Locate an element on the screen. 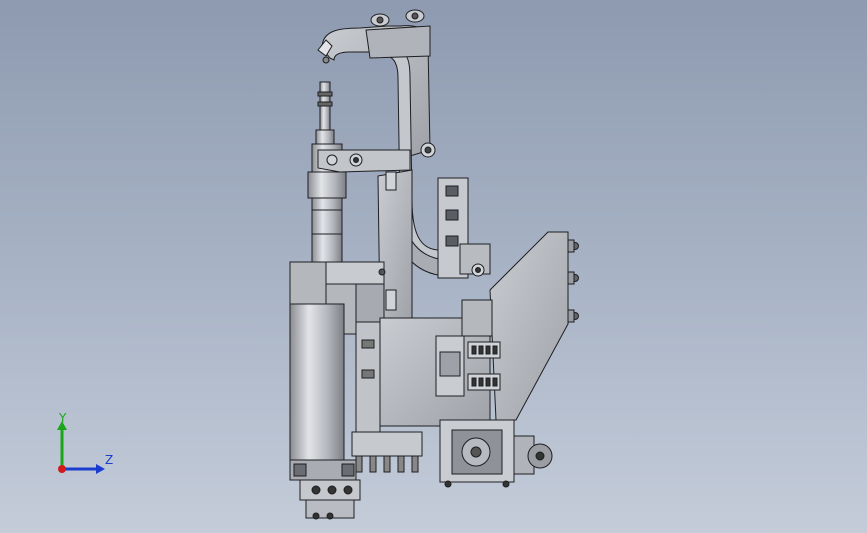 The height and width of the screenshot is (533, 867). y-axis-arrow is located at coordinates (62, 445).